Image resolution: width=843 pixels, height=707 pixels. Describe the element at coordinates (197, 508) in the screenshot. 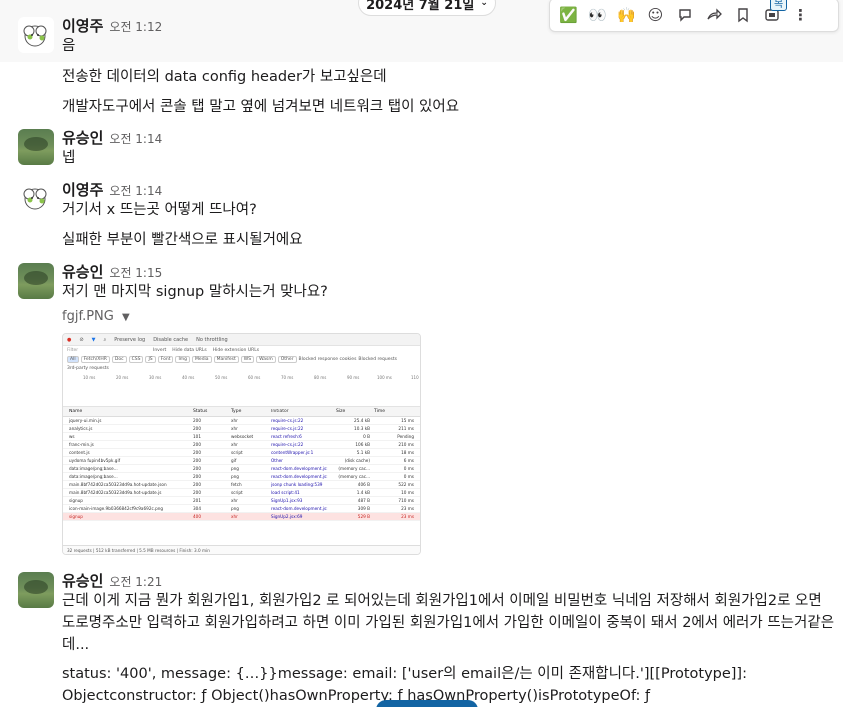

I see `network-cell: 304` at that location.